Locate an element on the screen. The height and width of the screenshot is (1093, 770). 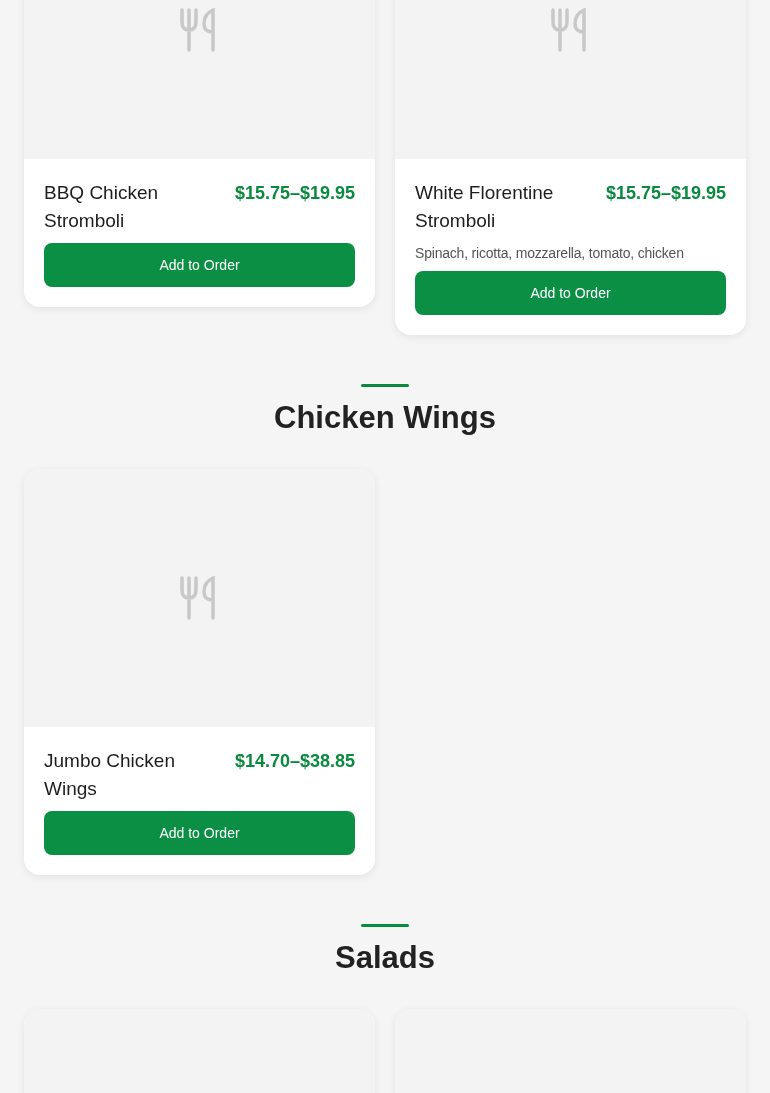
section-title: Salads is located at coordinates (385, 958).